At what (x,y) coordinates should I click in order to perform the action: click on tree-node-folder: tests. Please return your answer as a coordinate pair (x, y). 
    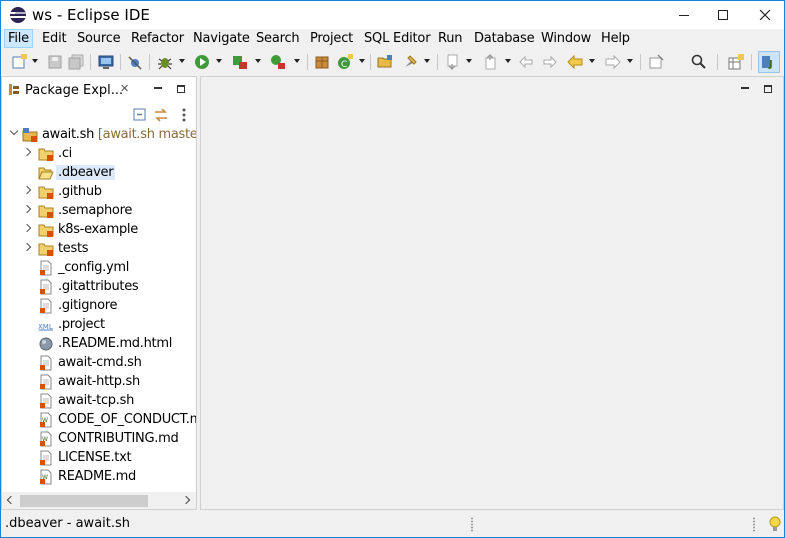
    Looking at the image, I should click on (99, 248).